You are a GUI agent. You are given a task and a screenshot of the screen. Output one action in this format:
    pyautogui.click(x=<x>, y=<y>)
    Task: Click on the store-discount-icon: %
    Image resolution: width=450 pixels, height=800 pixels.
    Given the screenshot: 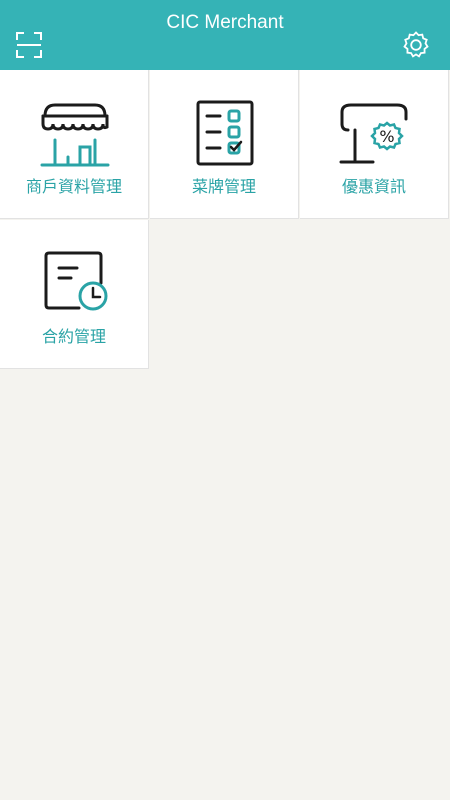 What is the action you would take?
    pyautogui.click(x=375, y=134)
    